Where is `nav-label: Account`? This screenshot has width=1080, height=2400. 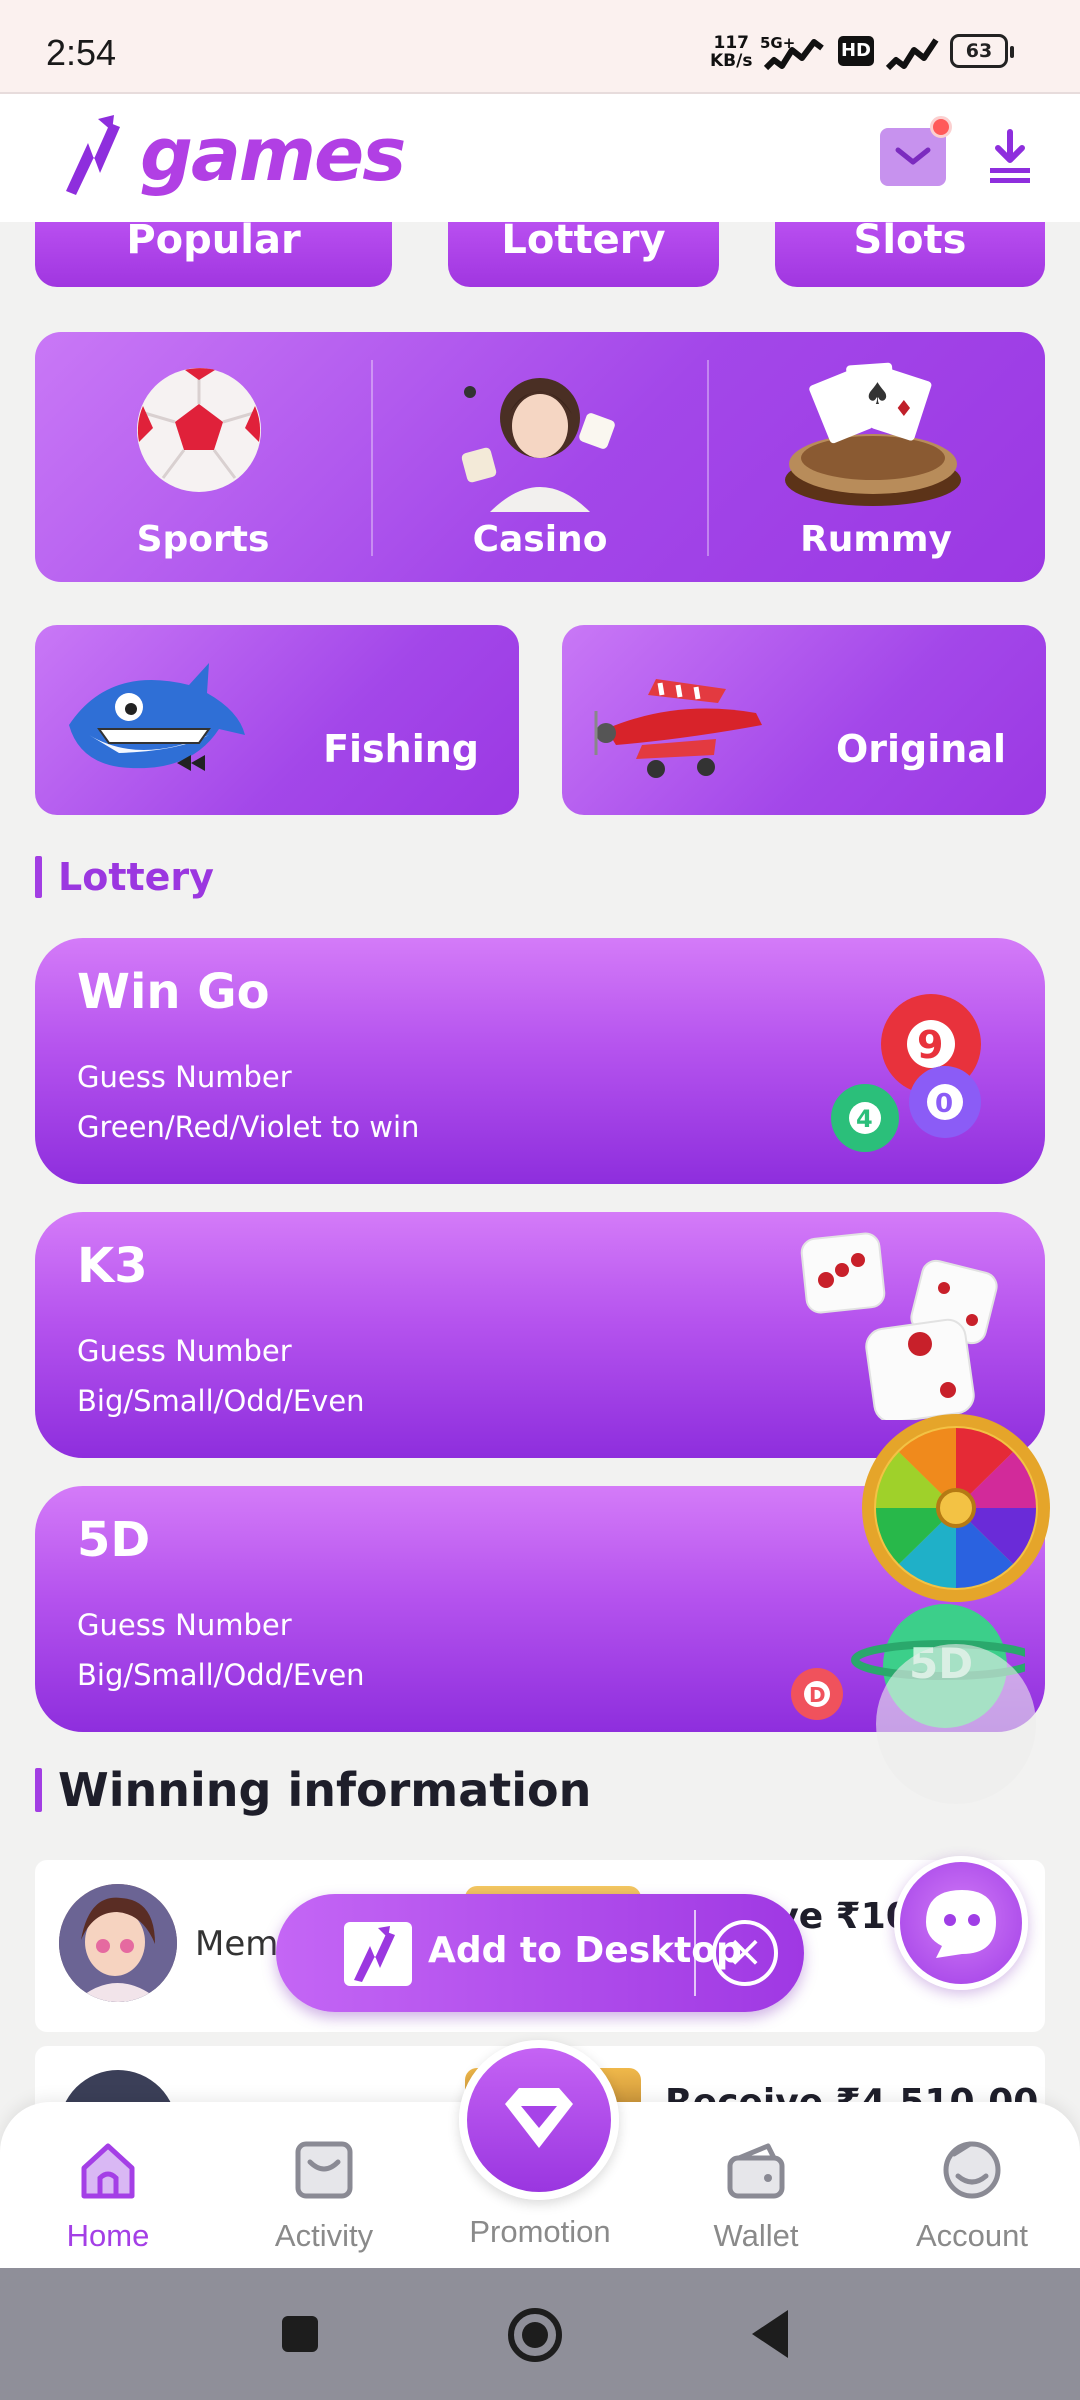 nav-label: Account is located at coordinates (971, 2235).